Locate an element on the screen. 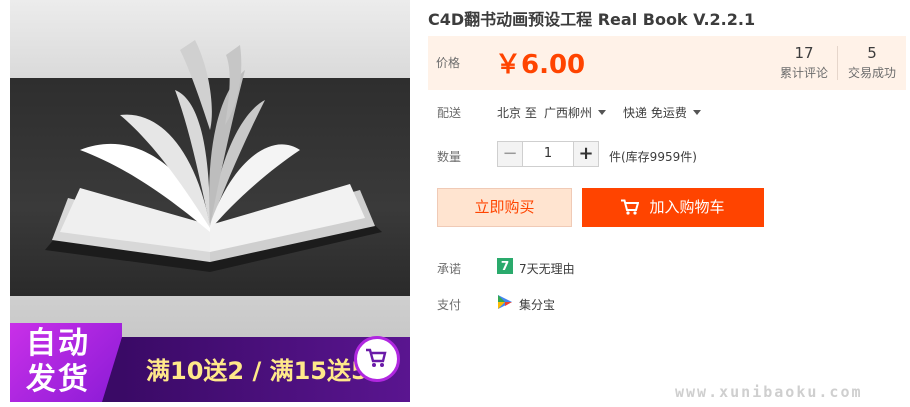 The height and width of the screenshot is (407, 910). quantity-label: 数量 is located at coordinates (449, 157).